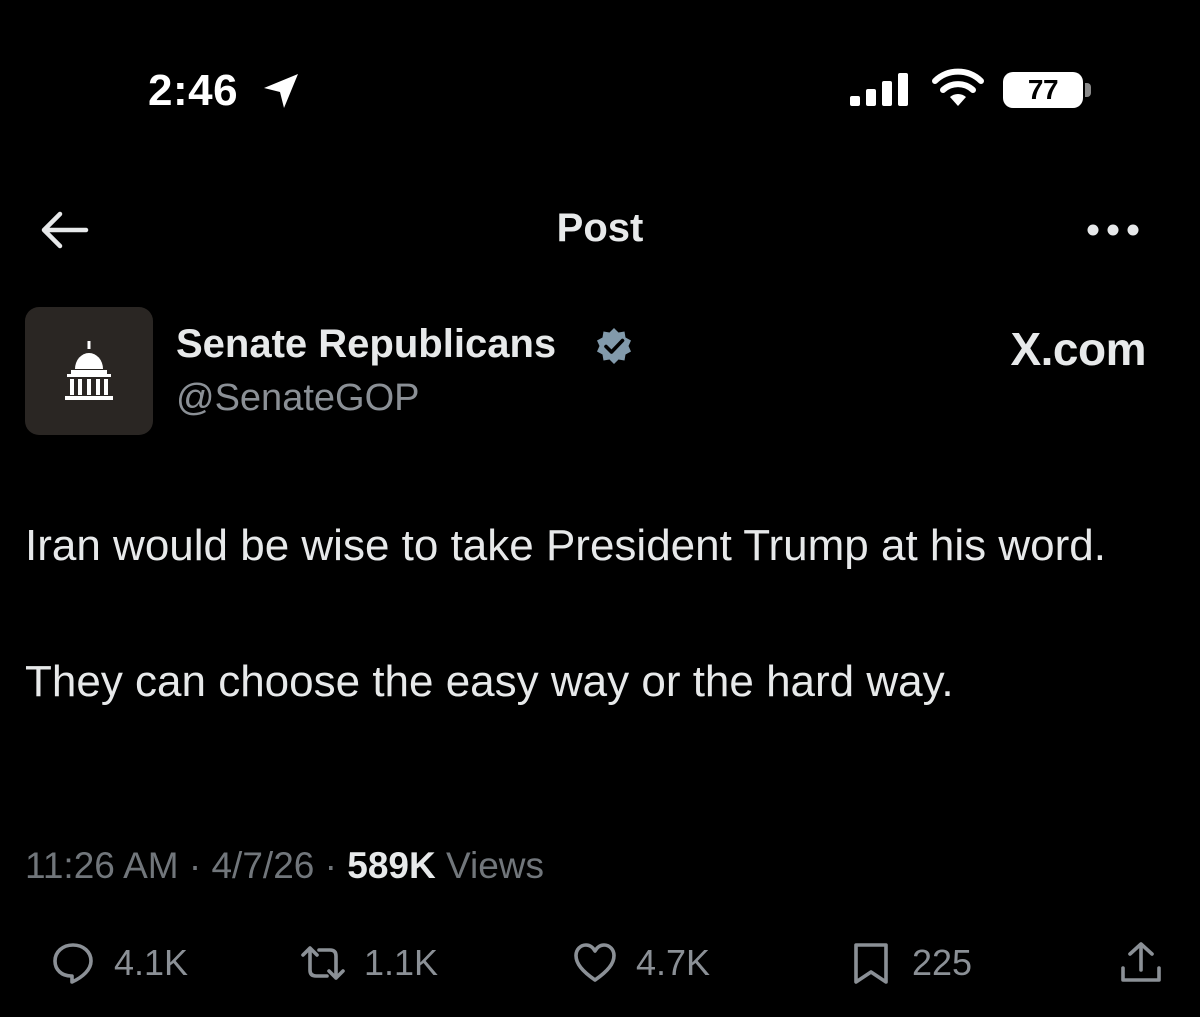  What do you see at coordinates (942, 962) in the screenshot?
I see `bookmark-count: 225` at bounding box center [942, 962].